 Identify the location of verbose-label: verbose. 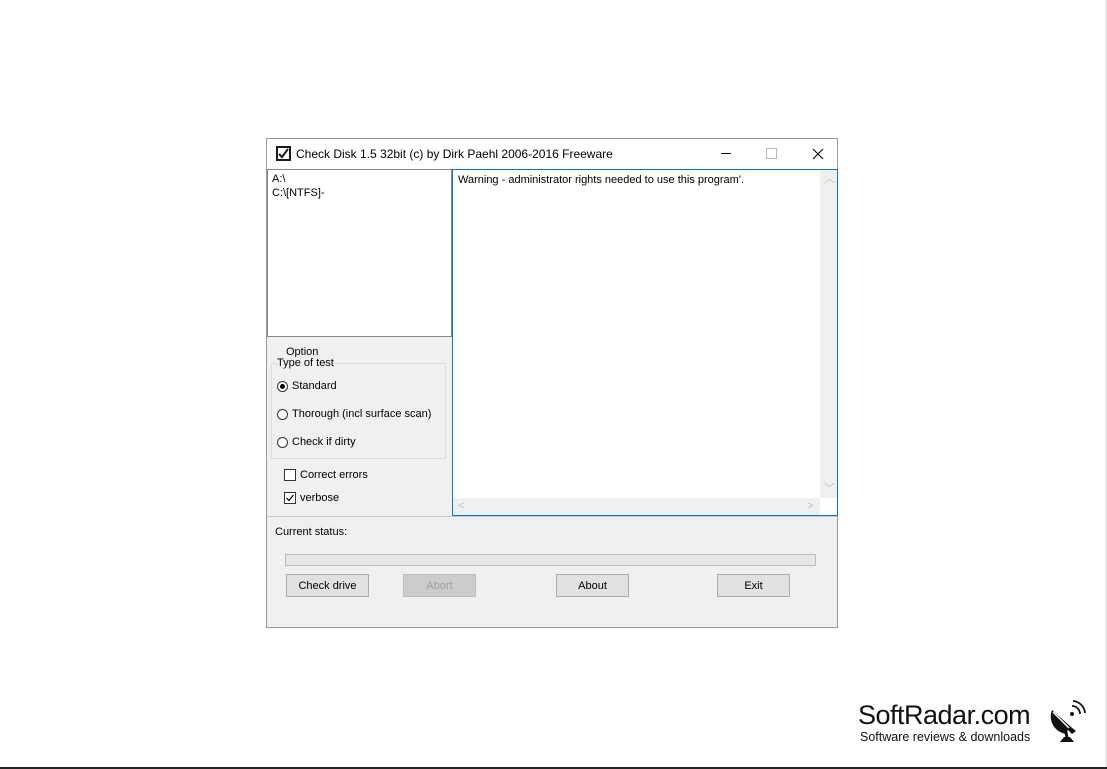
(320, 498).